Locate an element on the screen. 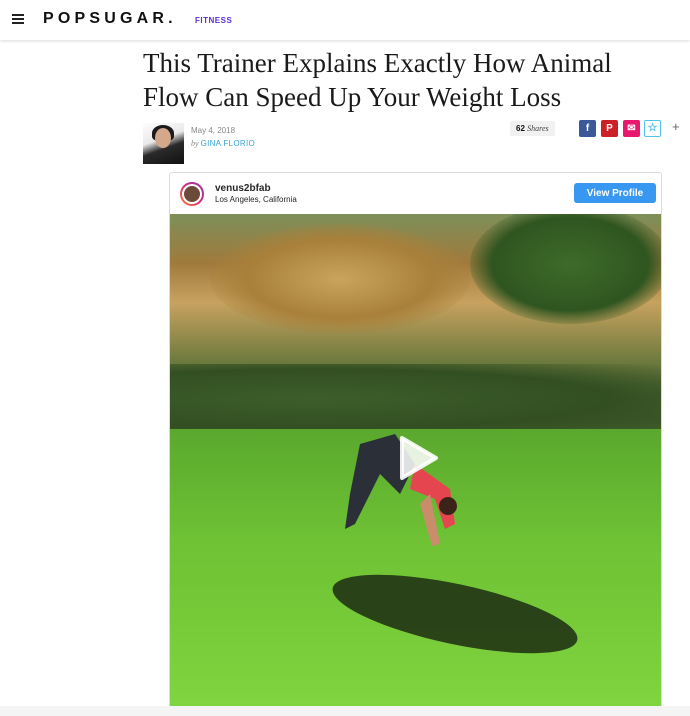 This screenshot has width=690, height=716. pinterest-icon: P is located at coordinates (609, 128).